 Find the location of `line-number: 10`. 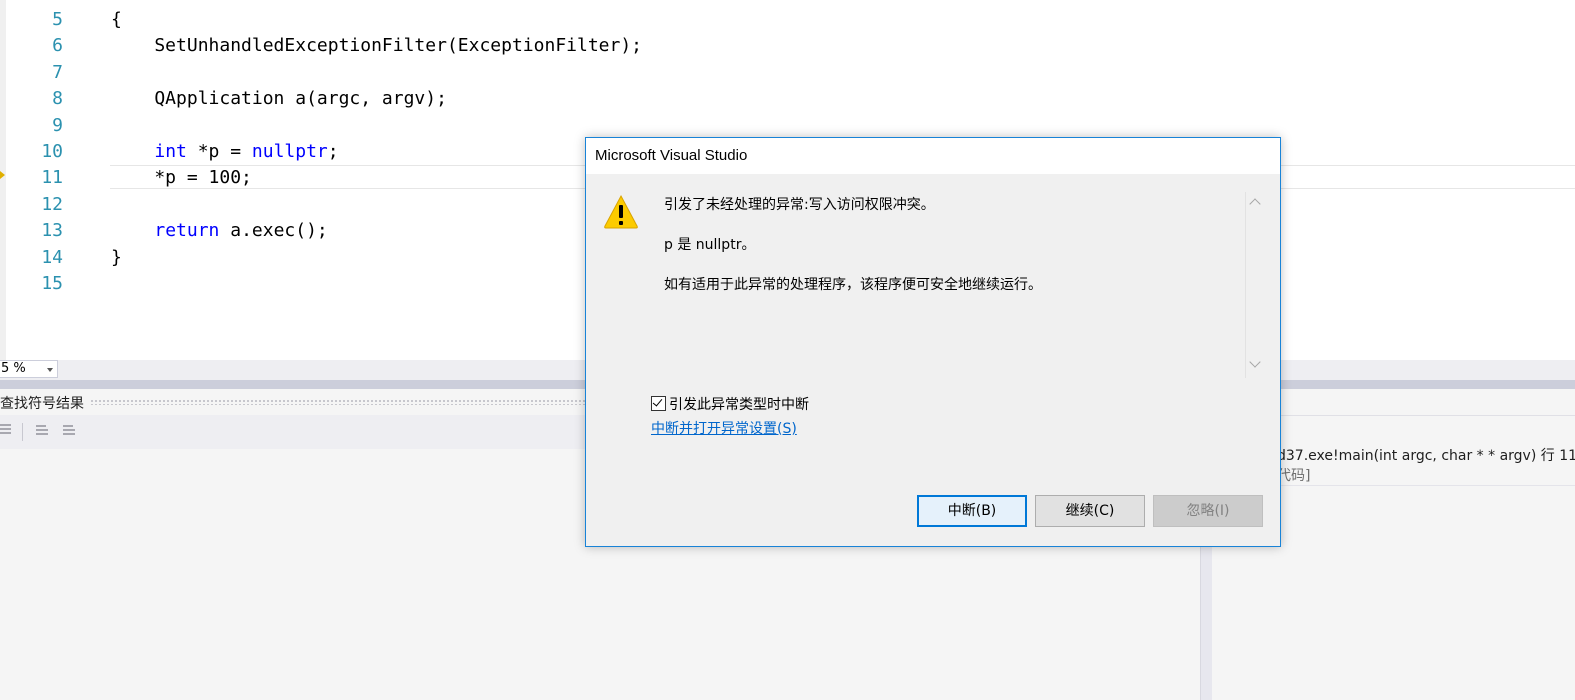

line-number: 10 is located at coordinates (52, 151).